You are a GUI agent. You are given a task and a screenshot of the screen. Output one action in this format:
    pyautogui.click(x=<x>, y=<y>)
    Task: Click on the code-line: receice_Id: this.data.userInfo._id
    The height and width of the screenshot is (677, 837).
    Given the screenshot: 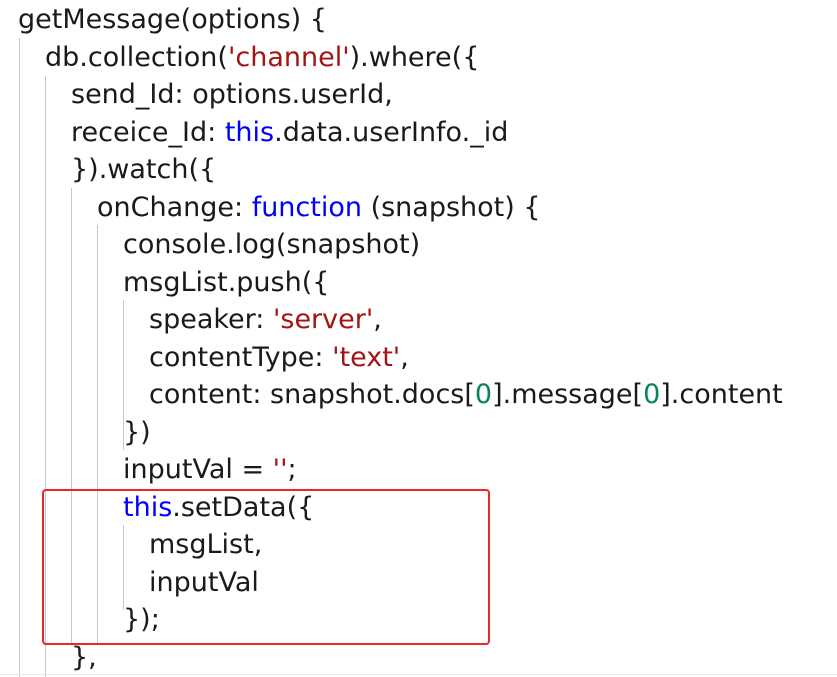 What is the action you would take?
    pyautogui.click(x=289, y=132)
    